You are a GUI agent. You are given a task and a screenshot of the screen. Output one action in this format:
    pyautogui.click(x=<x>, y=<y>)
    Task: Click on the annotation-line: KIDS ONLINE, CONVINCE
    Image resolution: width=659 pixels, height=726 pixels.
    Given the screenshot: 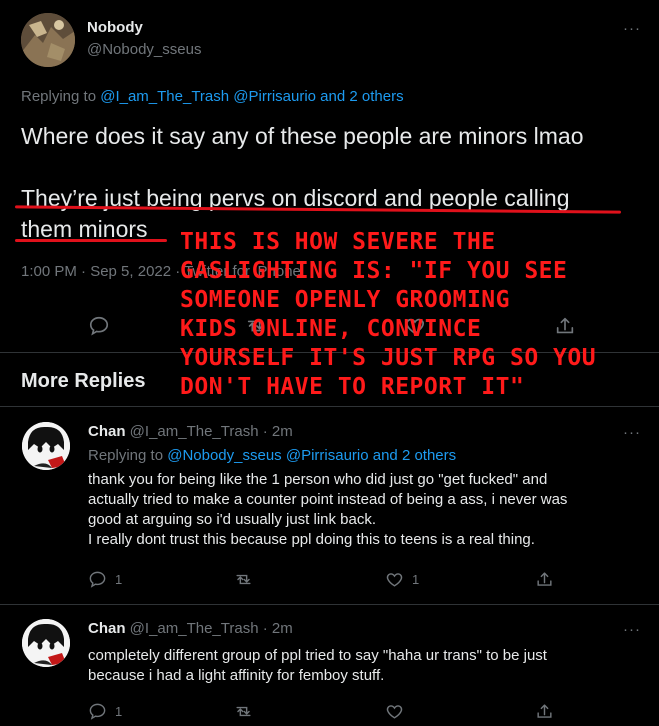 What is the action you would take?
    pyautogui.click(x=331, y=329)
    